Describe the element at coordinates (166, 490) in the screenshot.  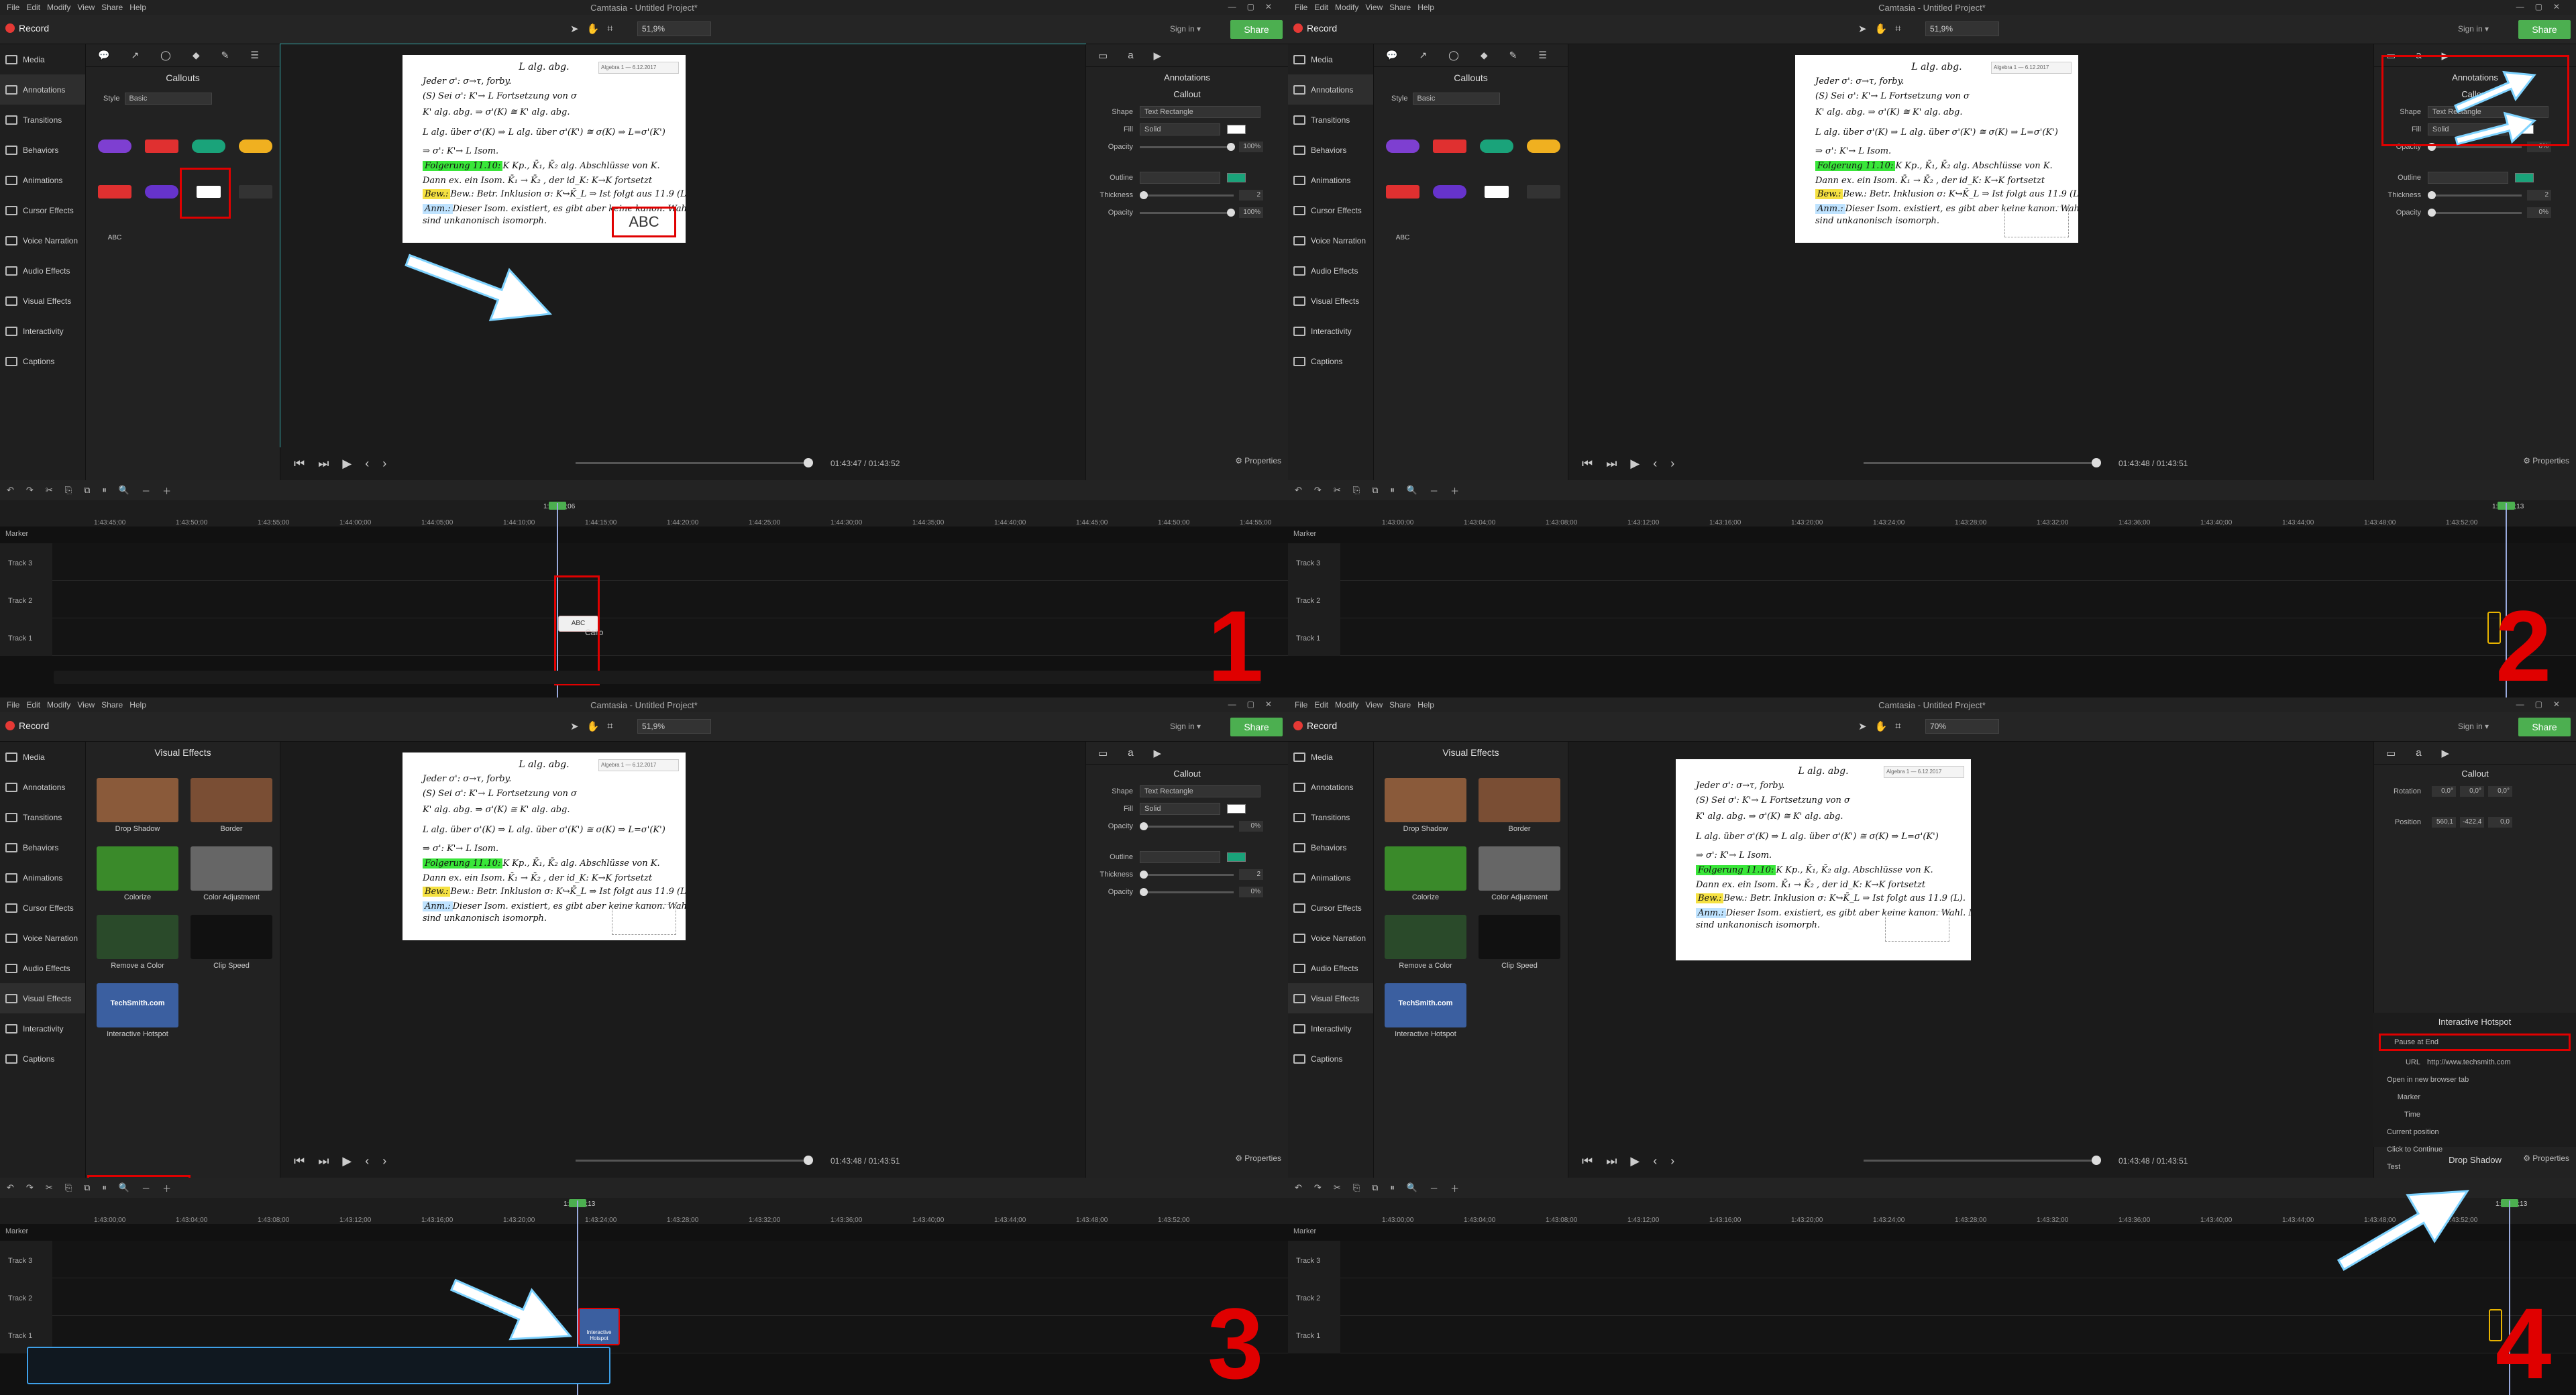
I see `timeline-tool-icon: ＋` at that location.